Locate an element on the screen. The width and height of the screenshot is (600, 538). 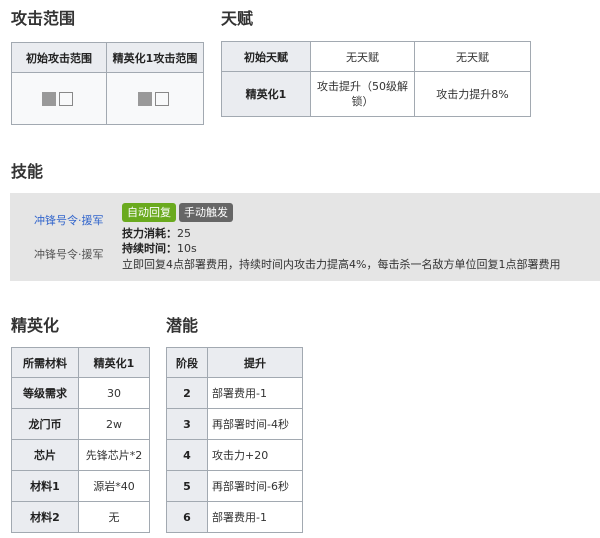
skill-name-link: 冲锋号令·援军 is located at coordinates (69, 220).